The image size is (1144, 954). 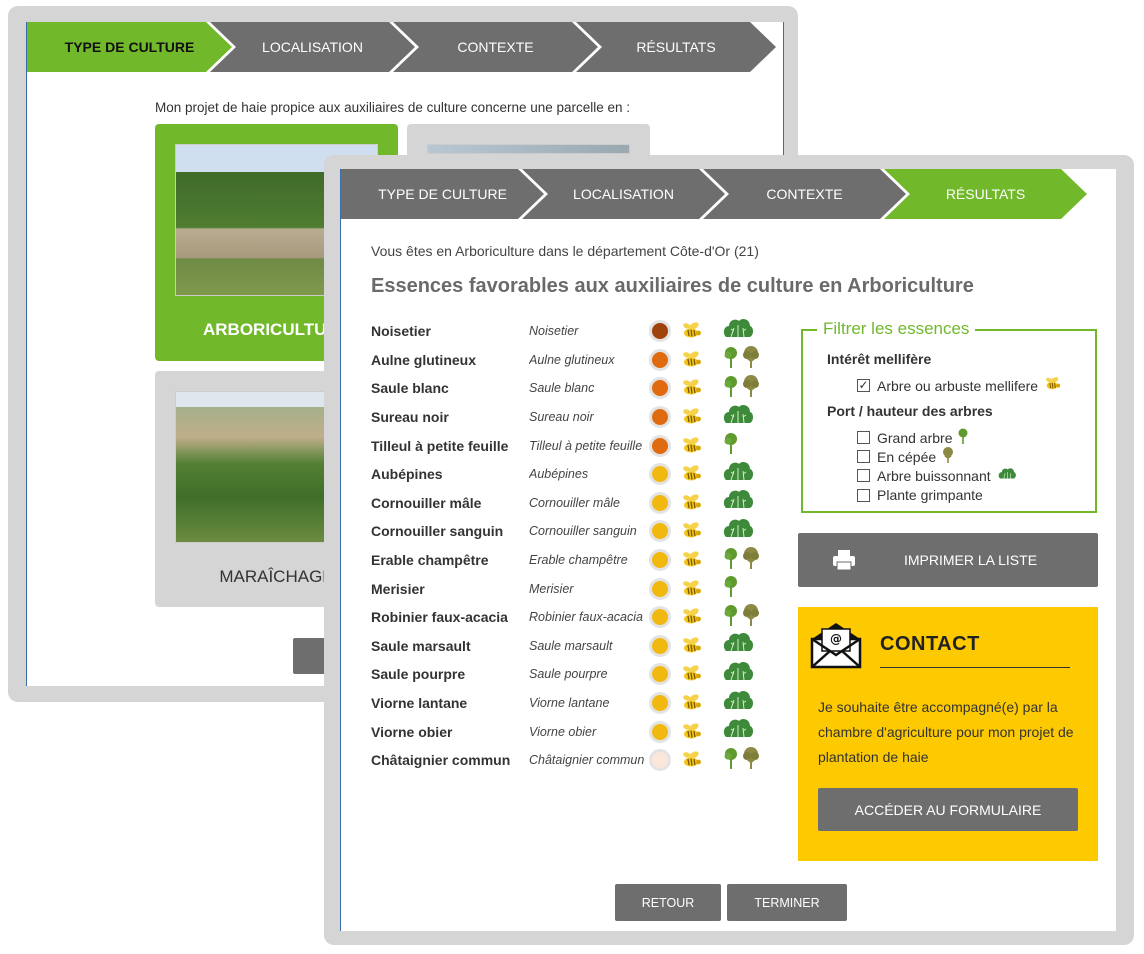 I want to click on access-form-button: ACCÉDER AU FORMULAIRE, so click(x=948, y=809).